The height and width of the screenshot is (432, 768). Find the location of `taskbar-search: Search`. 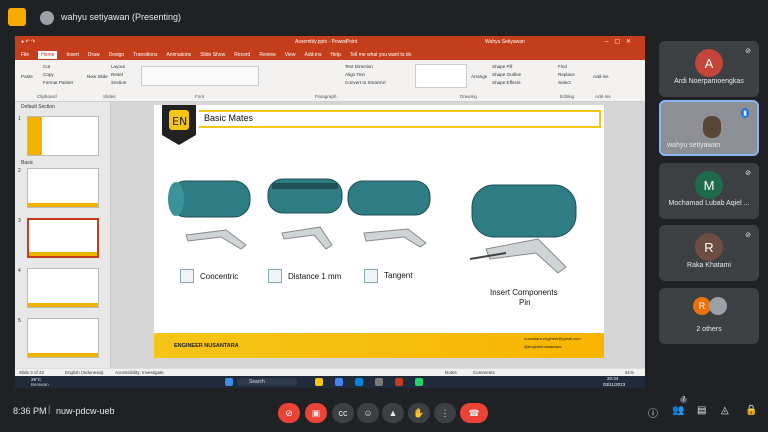

taskbar-search: Search is located at coordinates (267, 382).